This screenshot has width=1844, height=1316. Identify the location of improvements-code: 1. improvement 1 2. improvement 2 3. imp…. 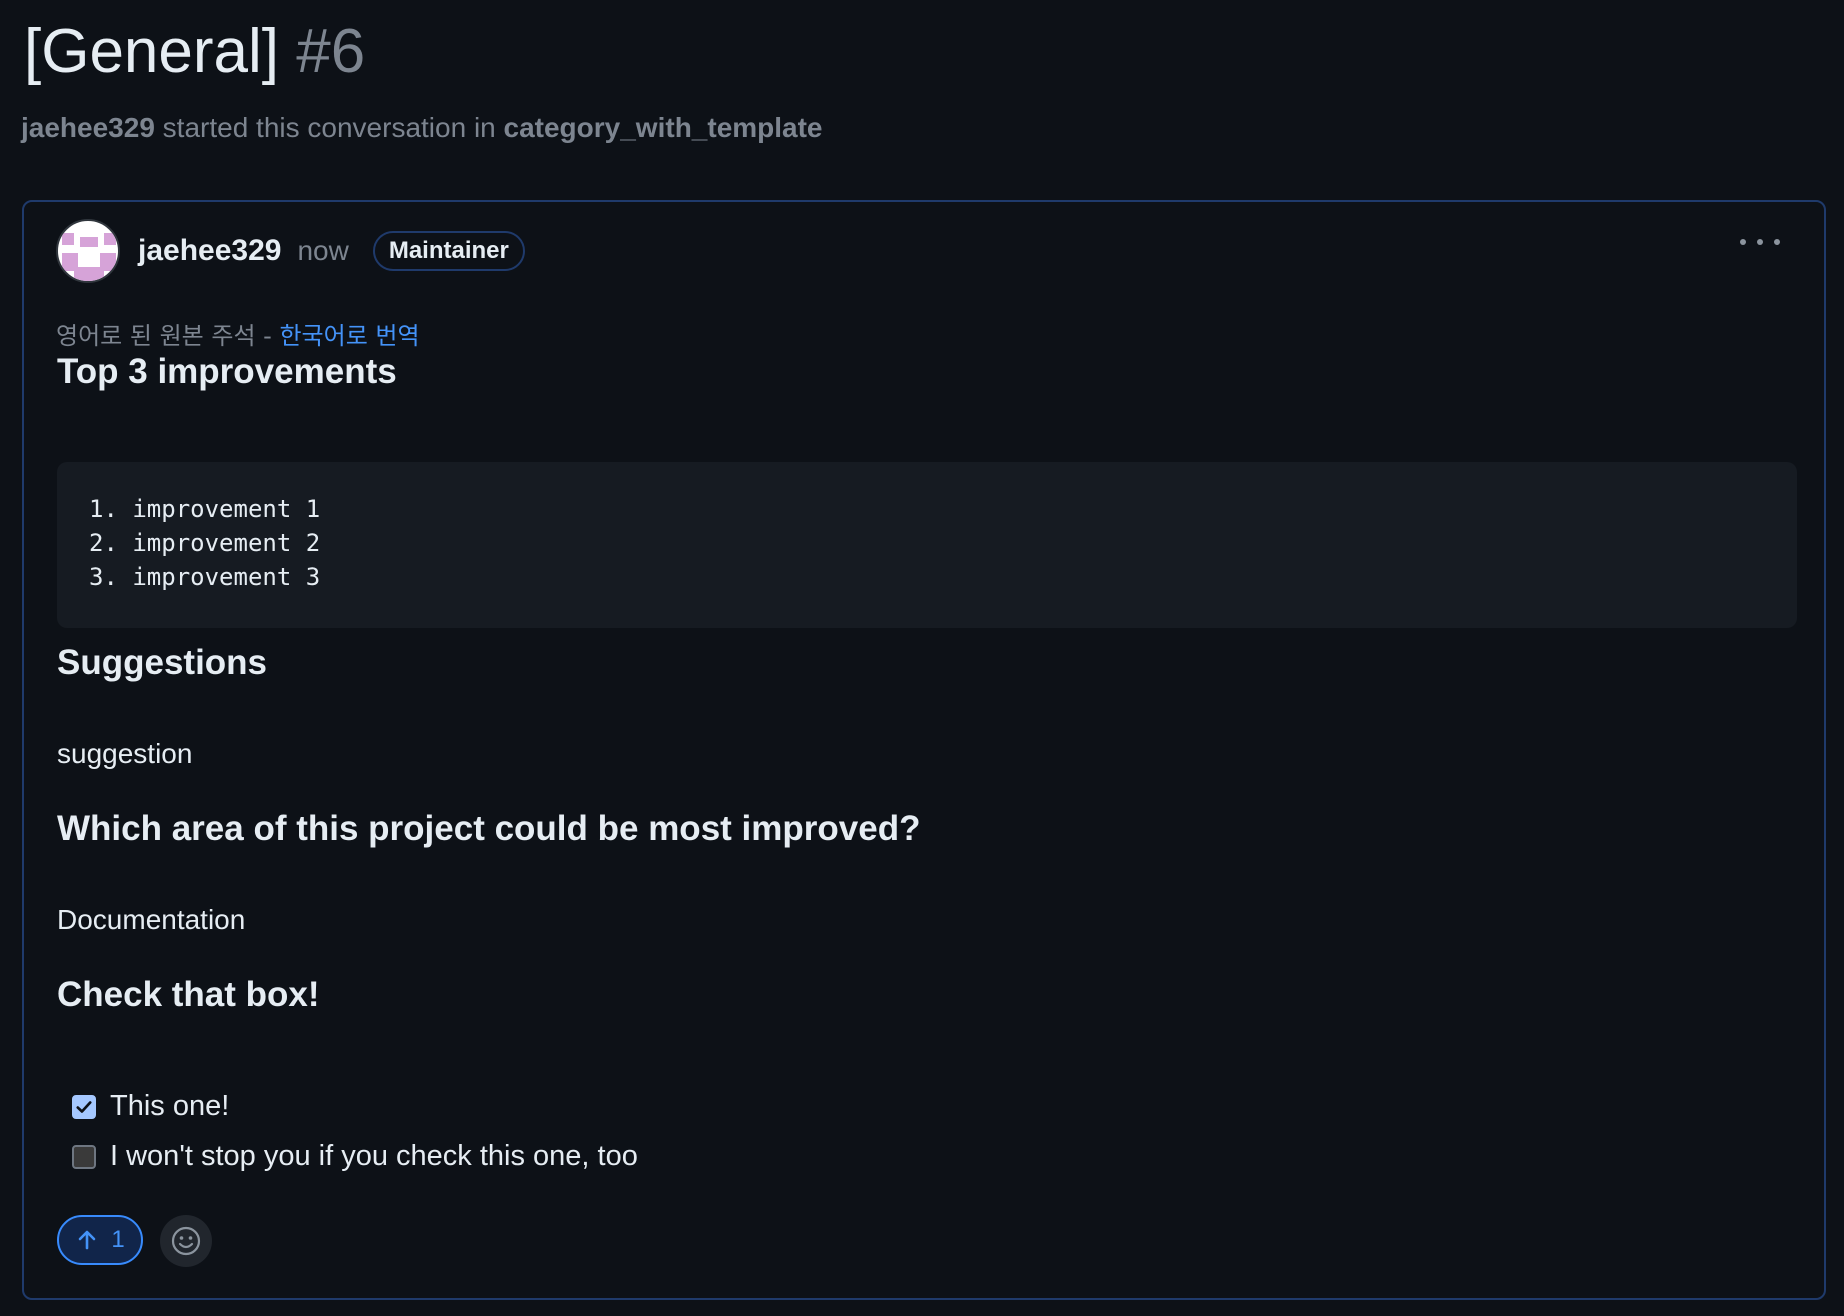
(205, 543).